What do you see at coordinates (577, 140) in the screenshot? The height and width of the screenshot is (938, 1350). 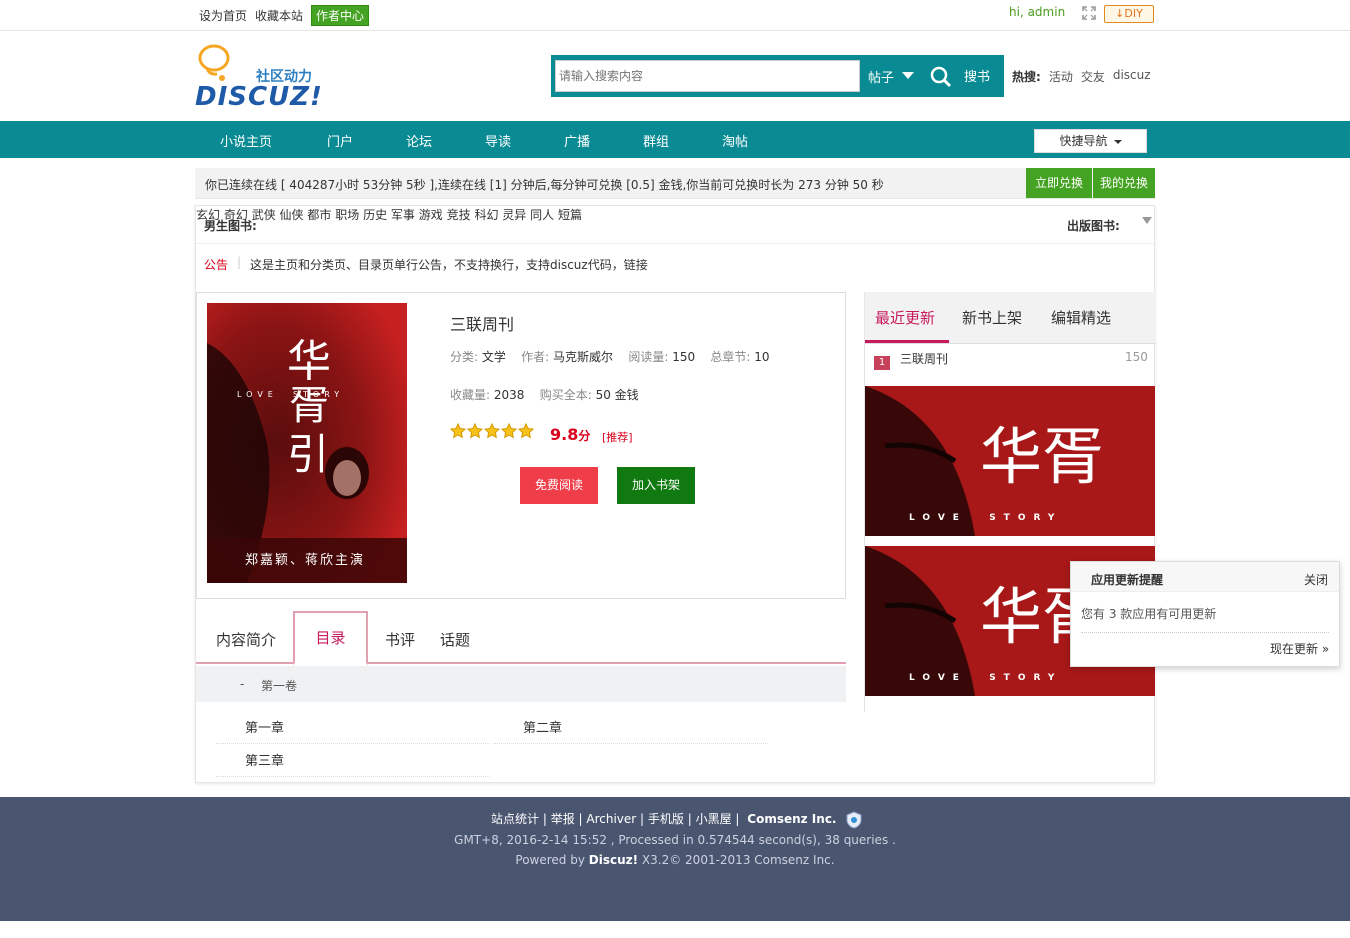 I see `nav-item-broadcast: 广播` at bounding box center [577, 140].